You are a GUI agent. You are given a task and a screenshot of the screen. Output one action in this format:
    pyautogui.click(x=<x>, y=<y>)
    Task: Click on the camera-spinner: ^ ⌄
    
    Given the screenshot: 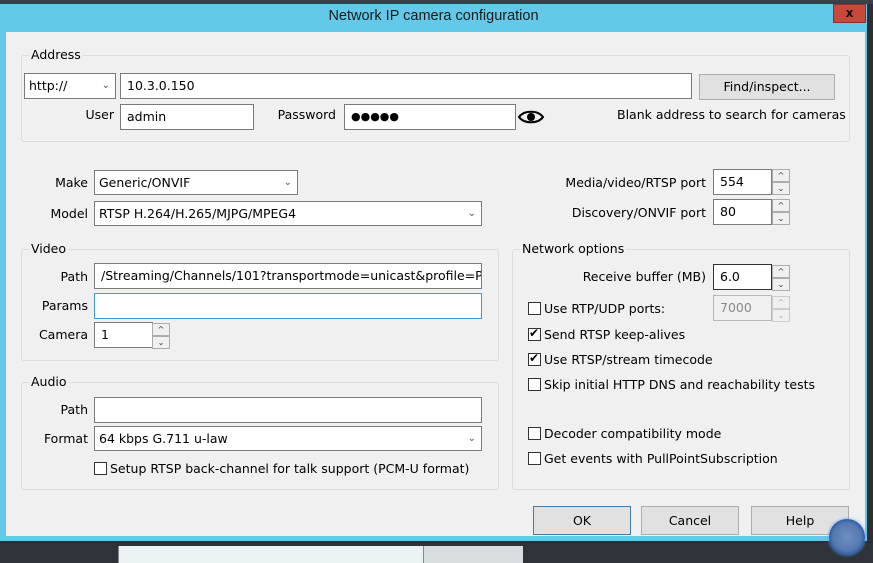 What is the action you would take?
    pyautogui.click(x=161, y=336)
    